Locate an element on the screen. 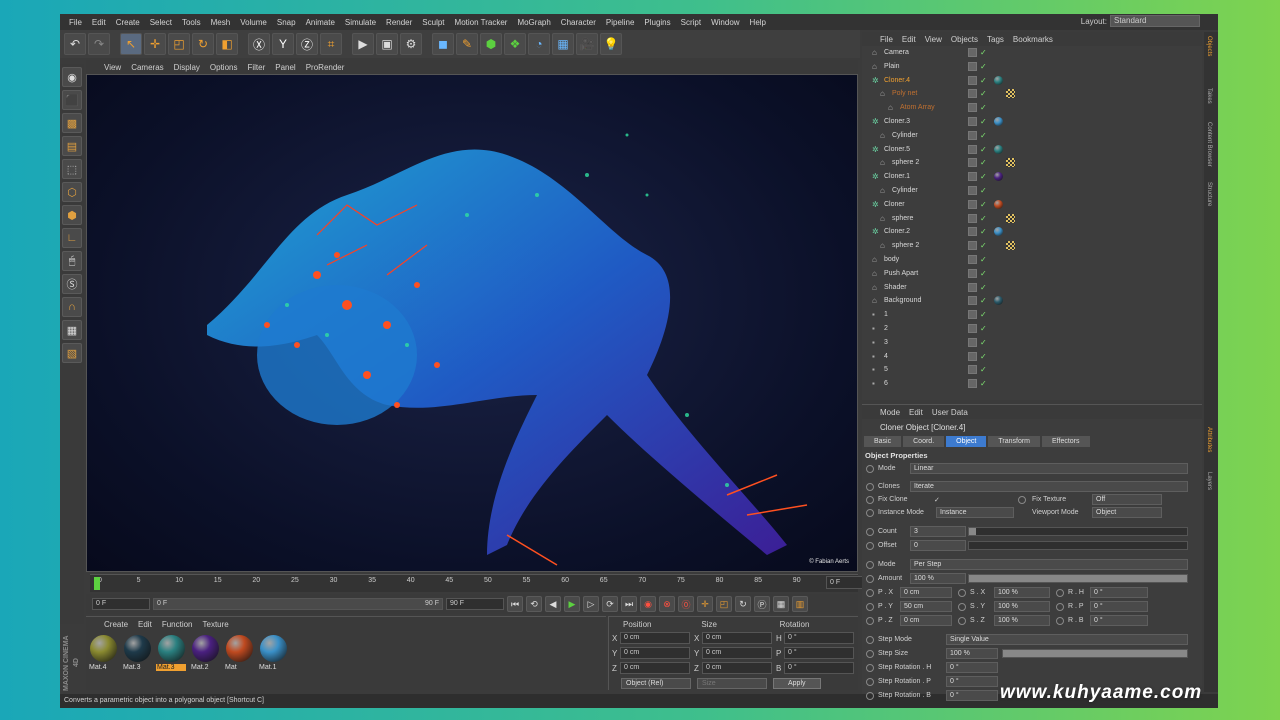  previous-frame-icon: ◀ is located at coordinates (553, 604).